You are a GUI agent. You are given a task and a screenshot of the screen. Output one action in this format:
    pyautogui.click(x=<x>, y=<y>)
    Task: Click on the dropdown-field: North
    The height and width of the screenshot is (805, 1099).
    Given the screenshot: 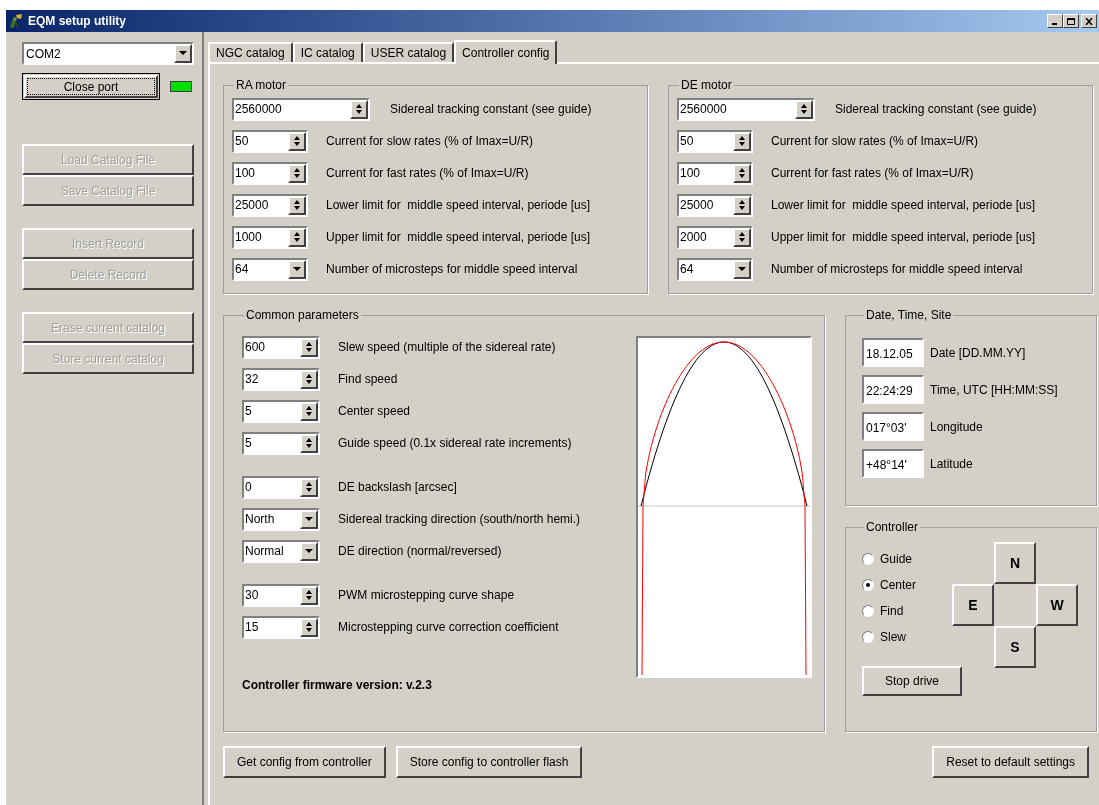 What is the action you would take?
    pyautogui.click(x=281, y=519)
    